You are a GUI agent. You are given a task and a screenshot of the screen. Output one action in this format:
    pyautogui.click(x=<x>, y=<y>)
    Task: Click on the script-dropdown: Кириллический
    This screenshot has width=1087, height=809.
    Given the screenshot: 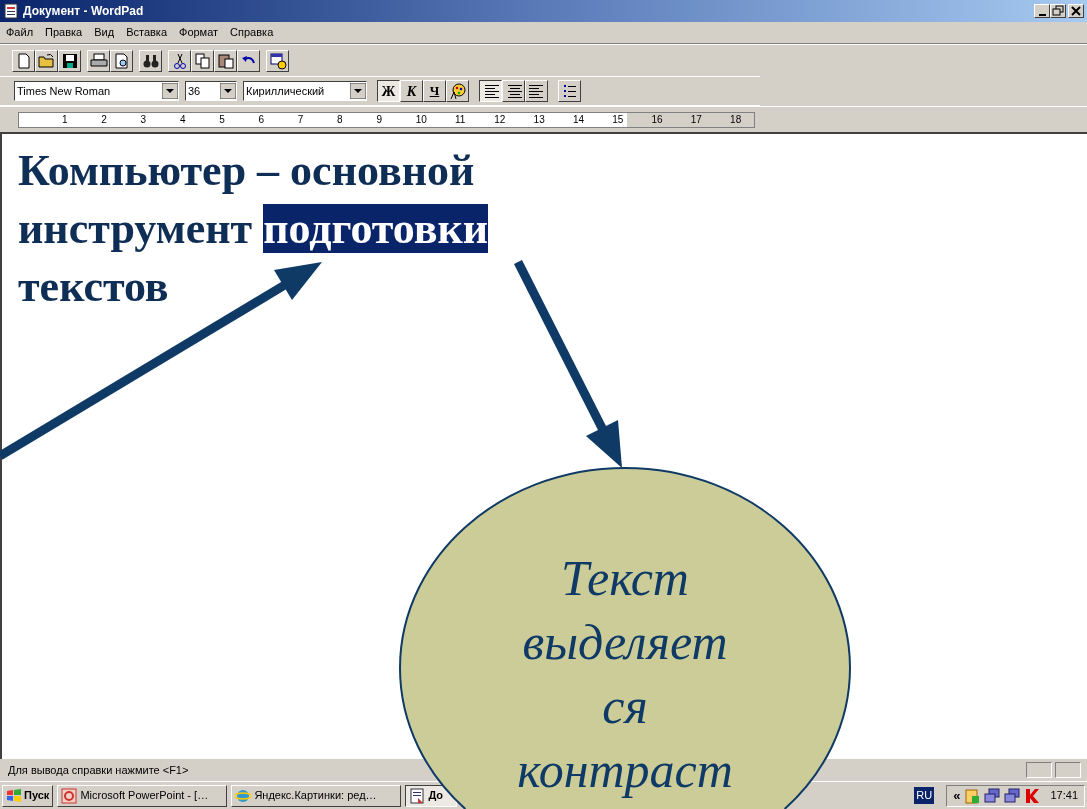 What is the action you would take?
    pyautogui.click(x=305, y=91)
    